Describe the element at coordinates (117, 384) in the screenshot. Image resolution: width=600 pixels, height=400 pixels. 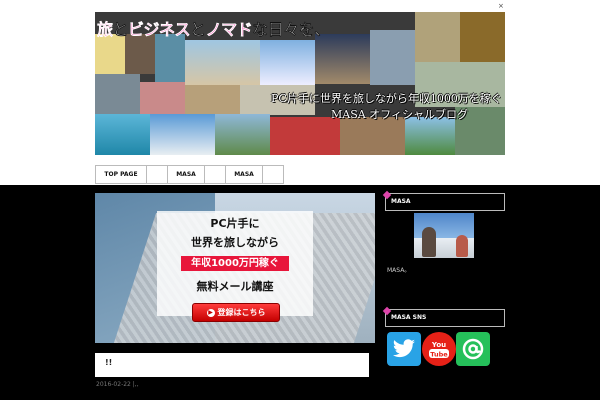
I see `post-date: 2016-02-22 |,,` at that location.